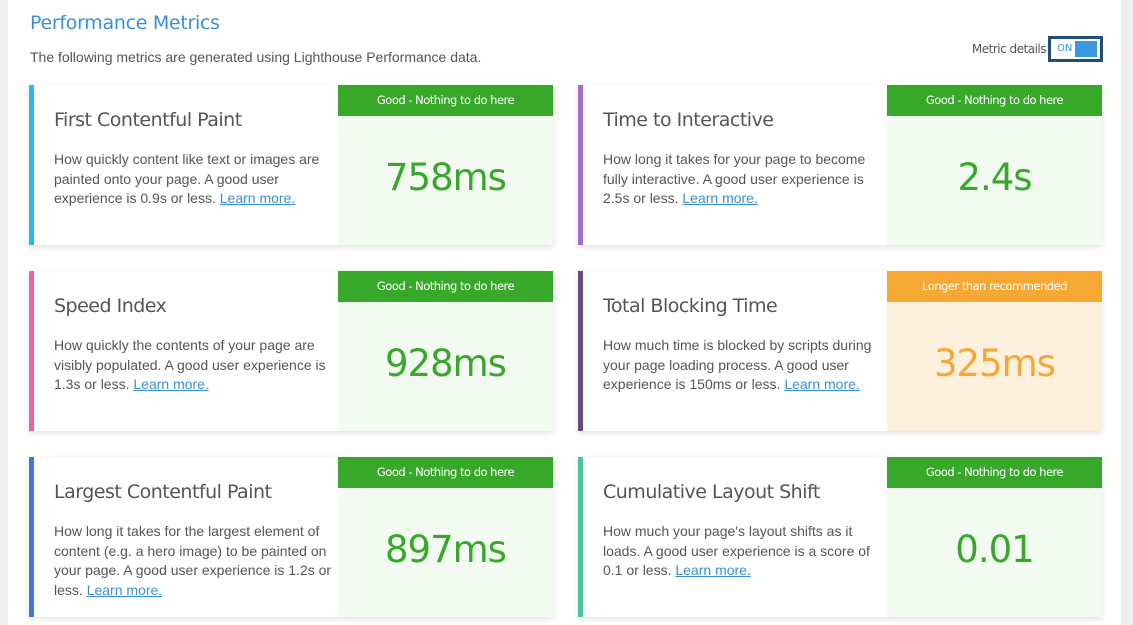  What do you see at coordinates (446, 177) in the screenshot?
I see `metric-value: 758ms` at bounding box center [446, 177].